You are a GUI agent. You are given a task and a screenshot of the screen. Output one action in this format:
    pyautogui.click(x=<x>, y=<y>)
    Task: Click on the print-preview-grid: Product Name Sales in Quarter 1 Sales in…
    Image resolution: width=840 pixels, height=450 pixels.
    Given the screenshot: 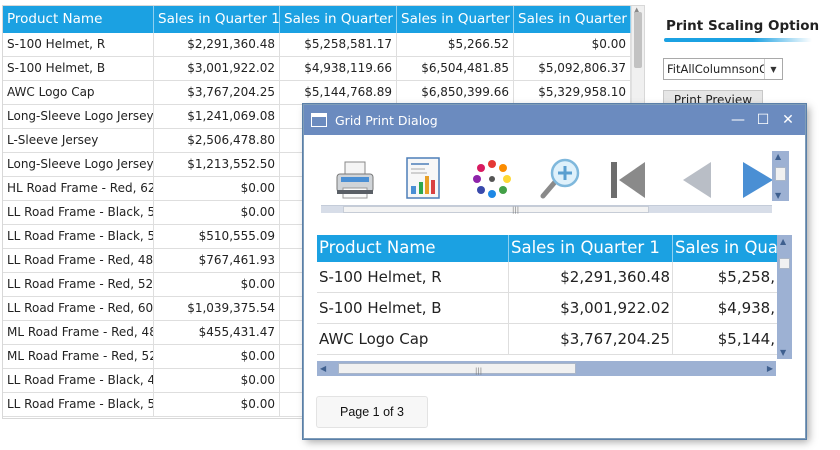 What is the action you would take?
    pyautogui.click(x=547, y=295)
    